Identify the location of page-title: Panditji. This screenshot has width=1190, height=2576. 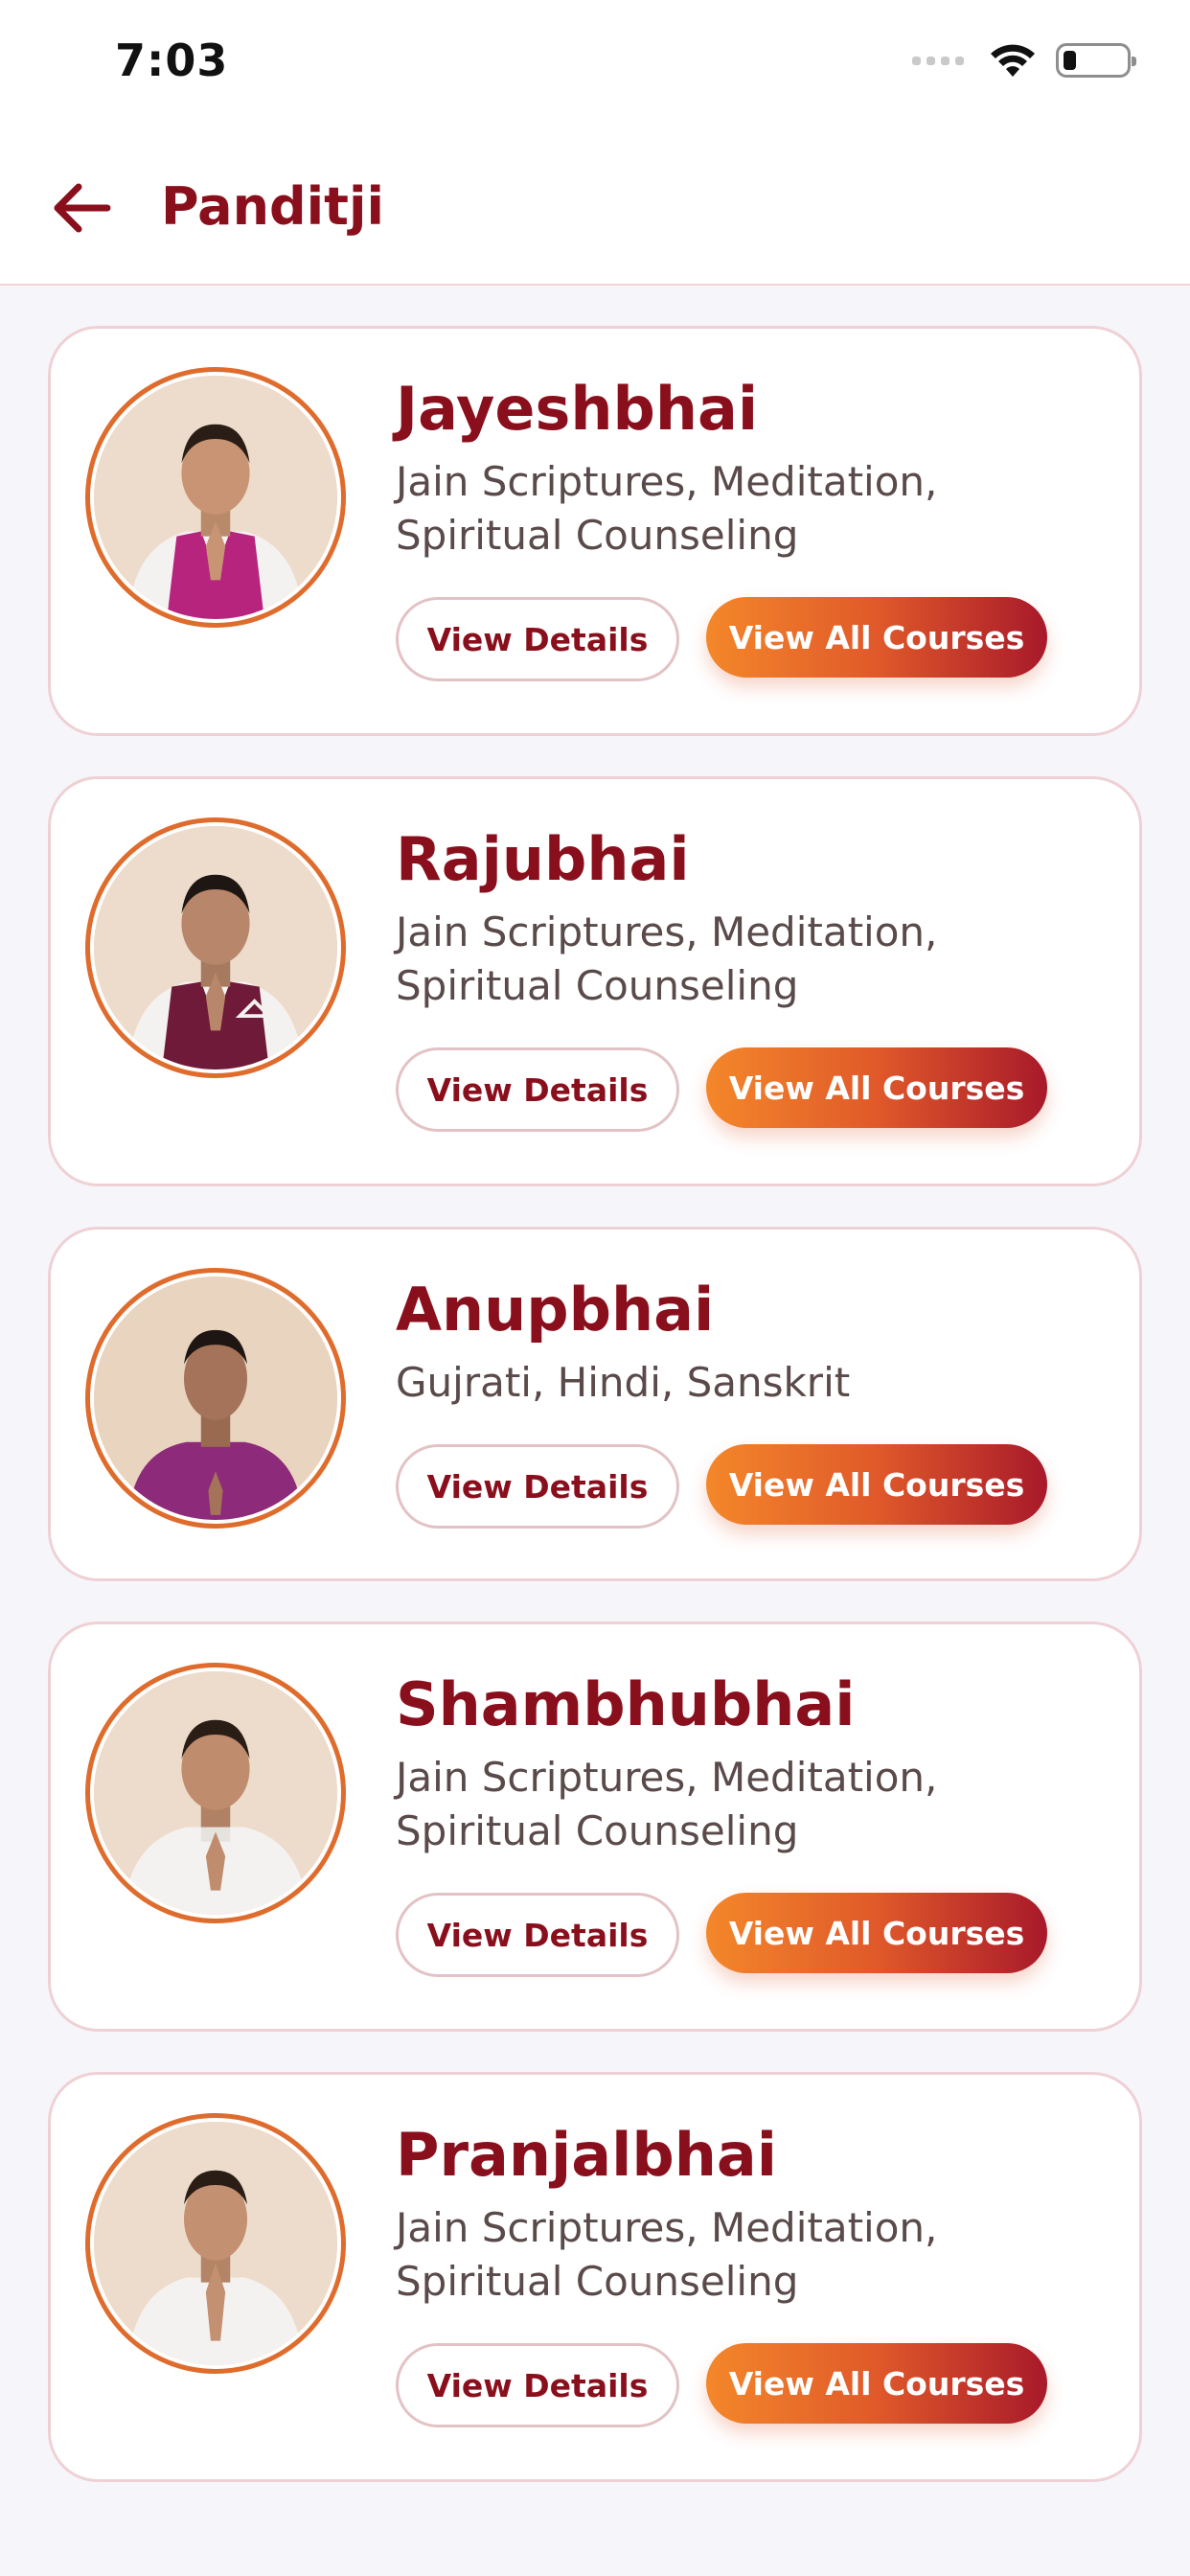
(273, 206).